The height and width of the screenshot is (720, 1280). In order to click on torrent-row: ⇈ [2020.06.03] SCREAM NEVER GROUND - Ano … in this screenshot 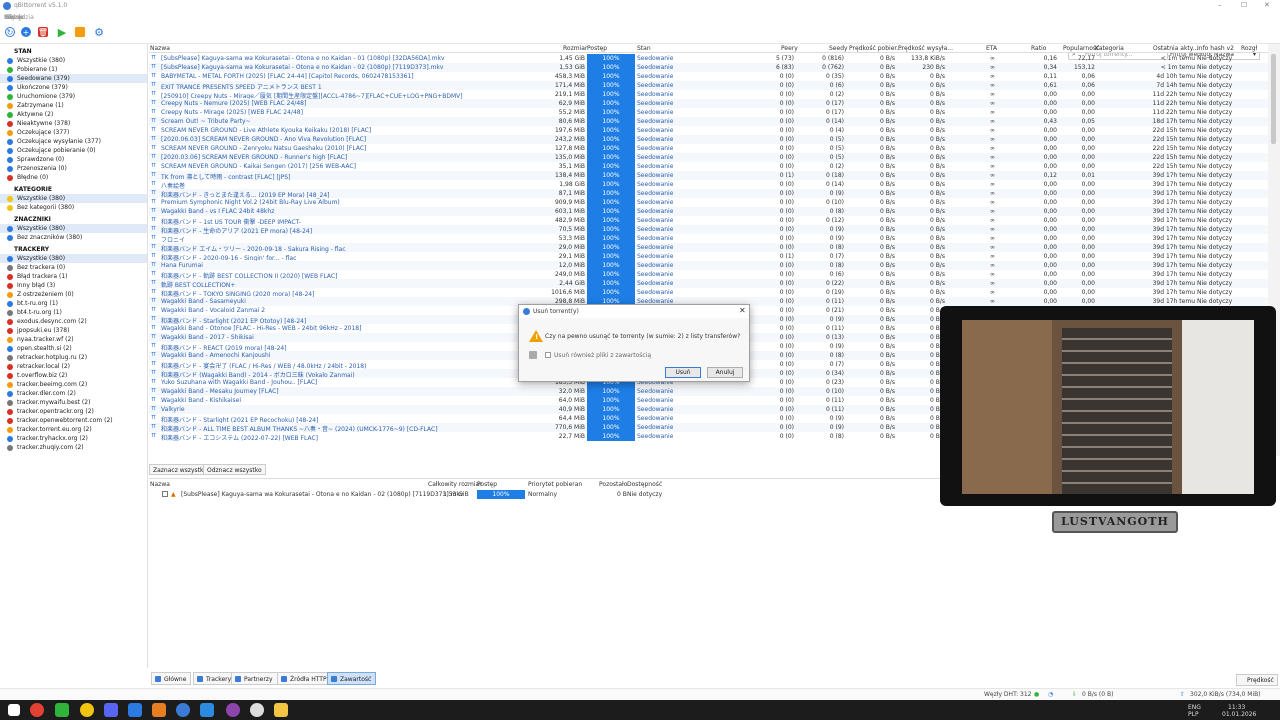, I will do `click(708, 139)`.